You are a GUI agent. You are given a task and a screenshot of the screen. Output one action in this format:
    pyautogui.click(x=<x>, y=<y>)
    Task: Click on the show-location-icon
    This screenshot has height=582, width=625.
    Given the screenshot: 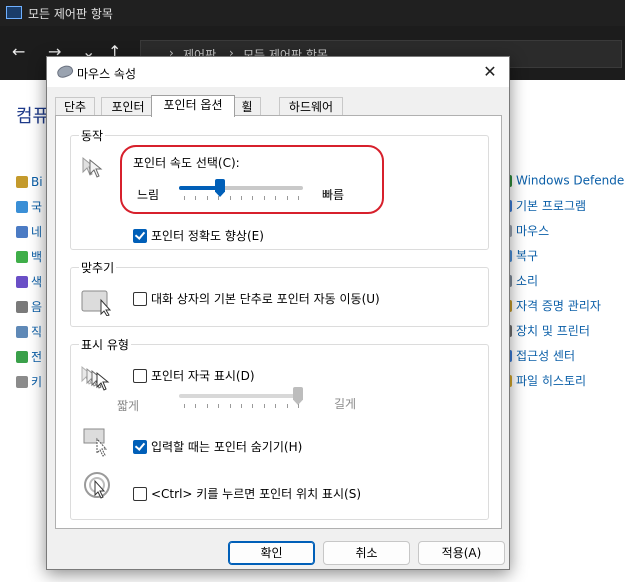 What is the action you would take?
    pyautogui.click(x=97, y=485)
    